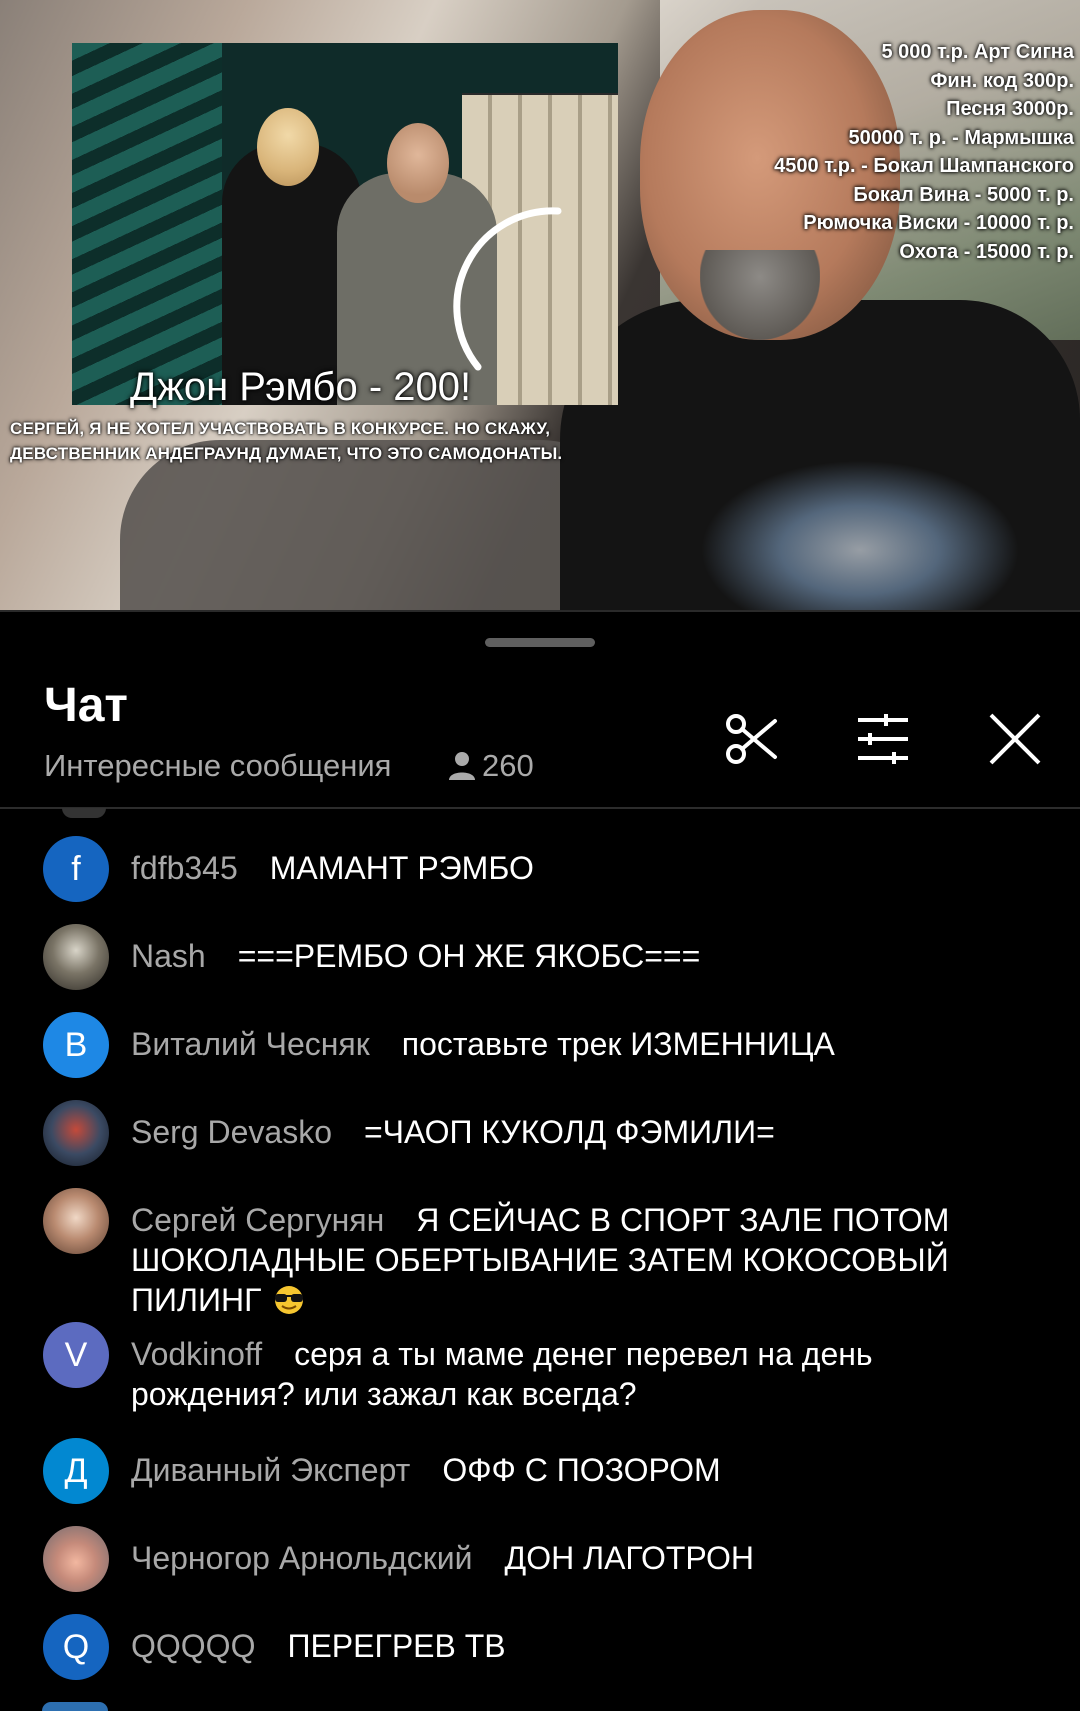  What do you see at coordinates (963, 194) in the screenshot?
I see `price-line: Бокал Вина - 5000 т. р.` at bounding box center [963, 194].